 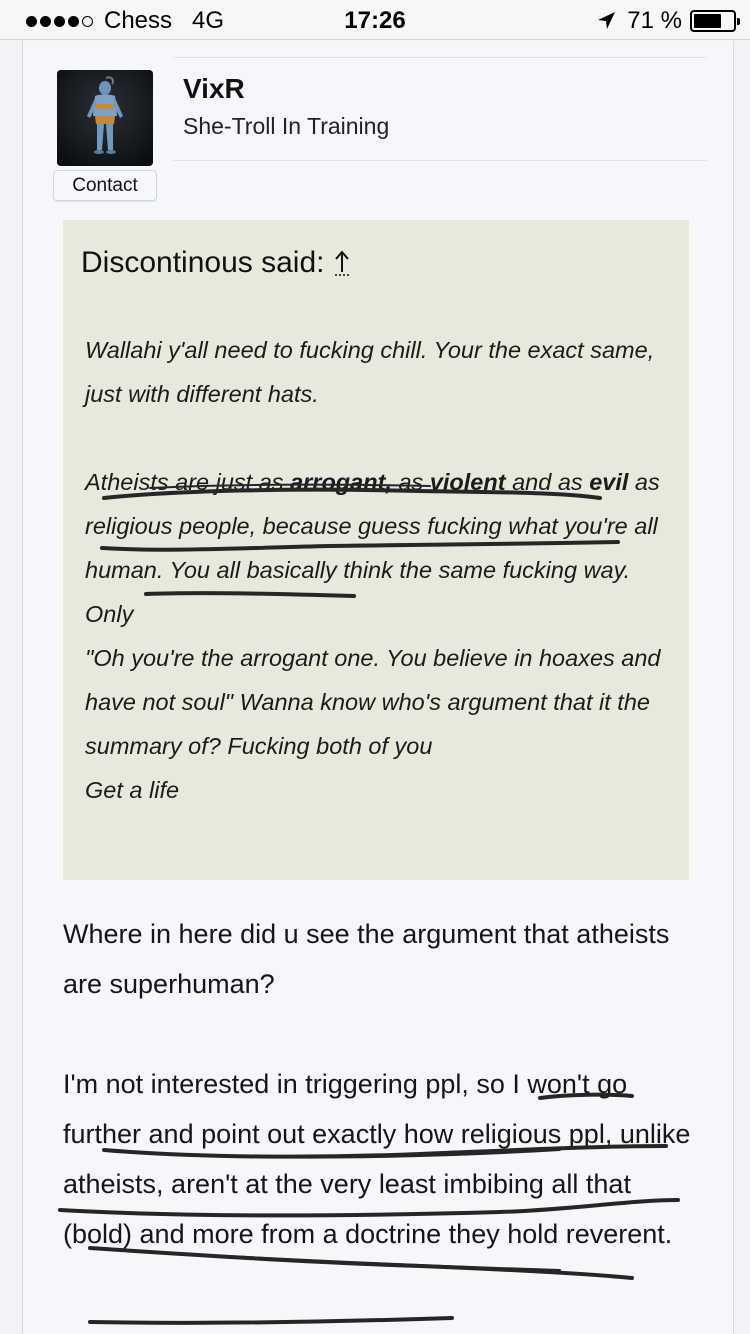 What do you see at coordinates (609, 482) in the screenshot?
I see `quote-bold-text: evil` at bounding box center [609, 482].